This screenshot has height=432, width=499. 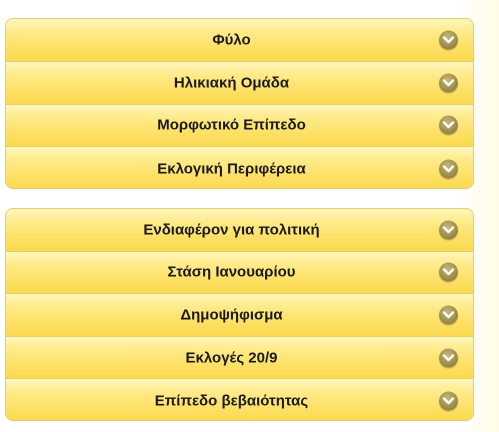 What do you see at coordinates (231, 169) in the screenshot?
I see `accordion-item-label: Εκλογική Περιφέρεια` at bounding box center [231, 169].